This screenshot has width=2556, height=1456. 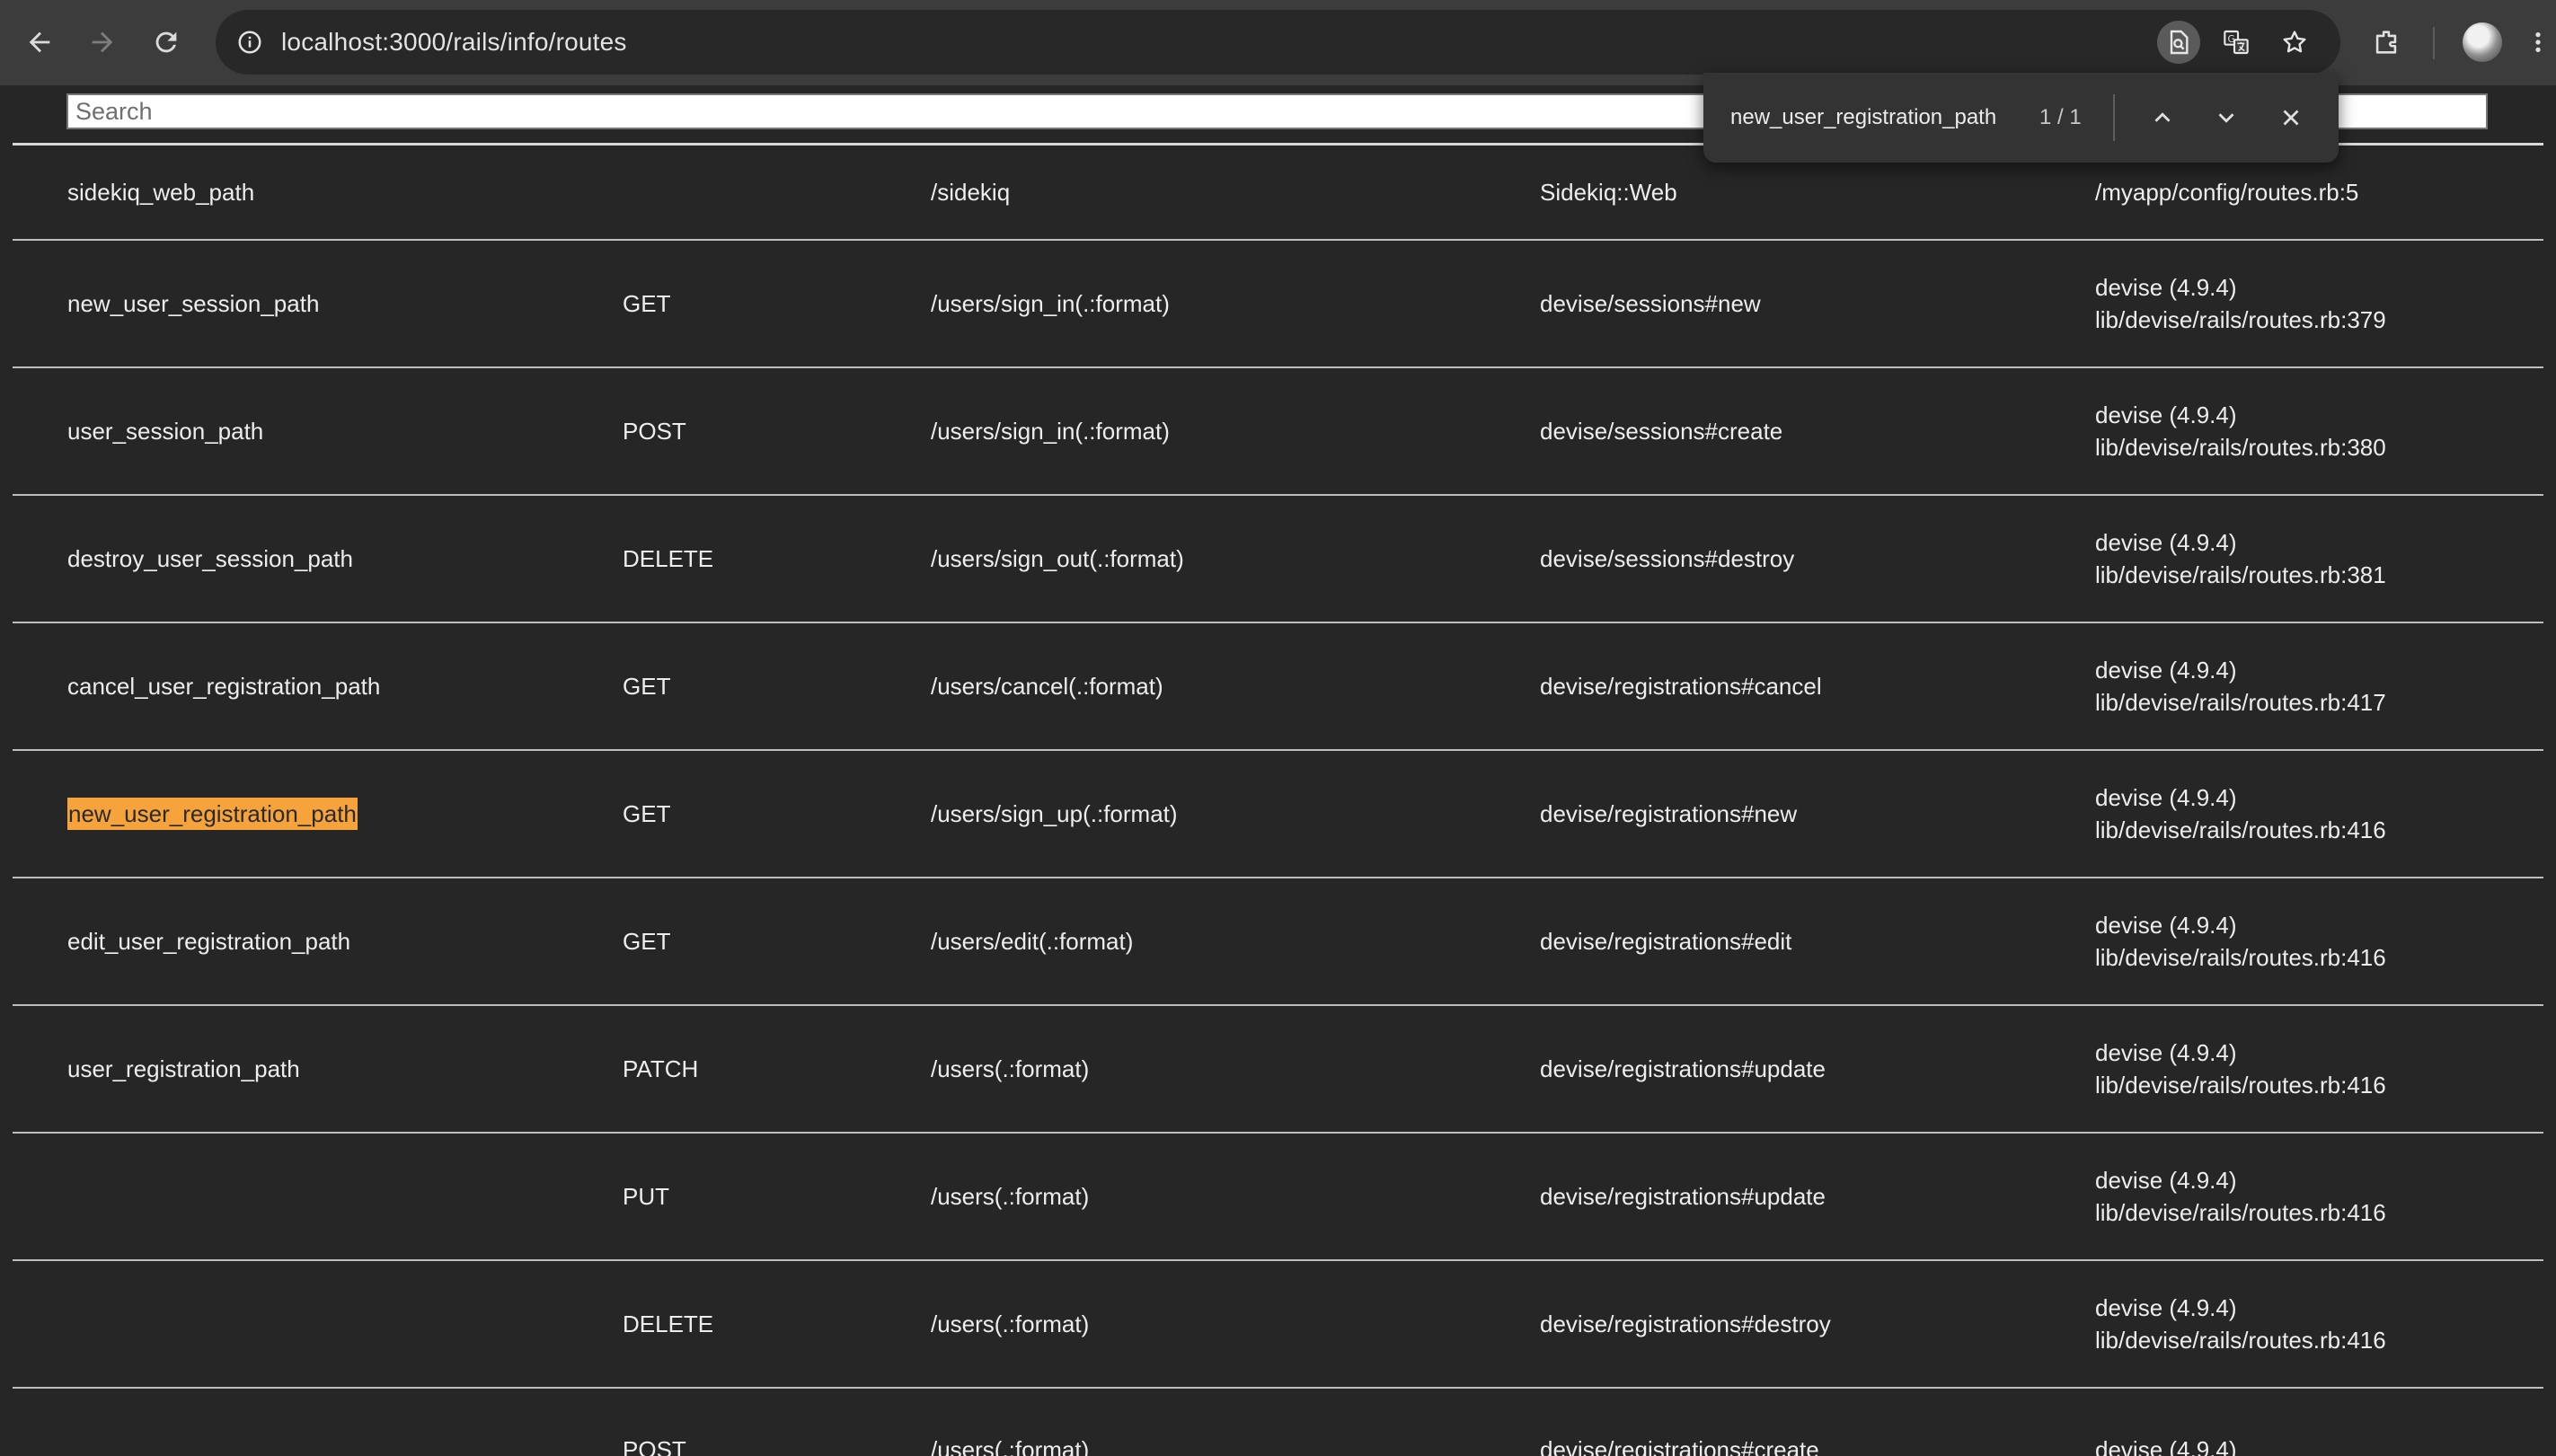 I want to click on route-name: user_session_path, so click(x=165, y=431).